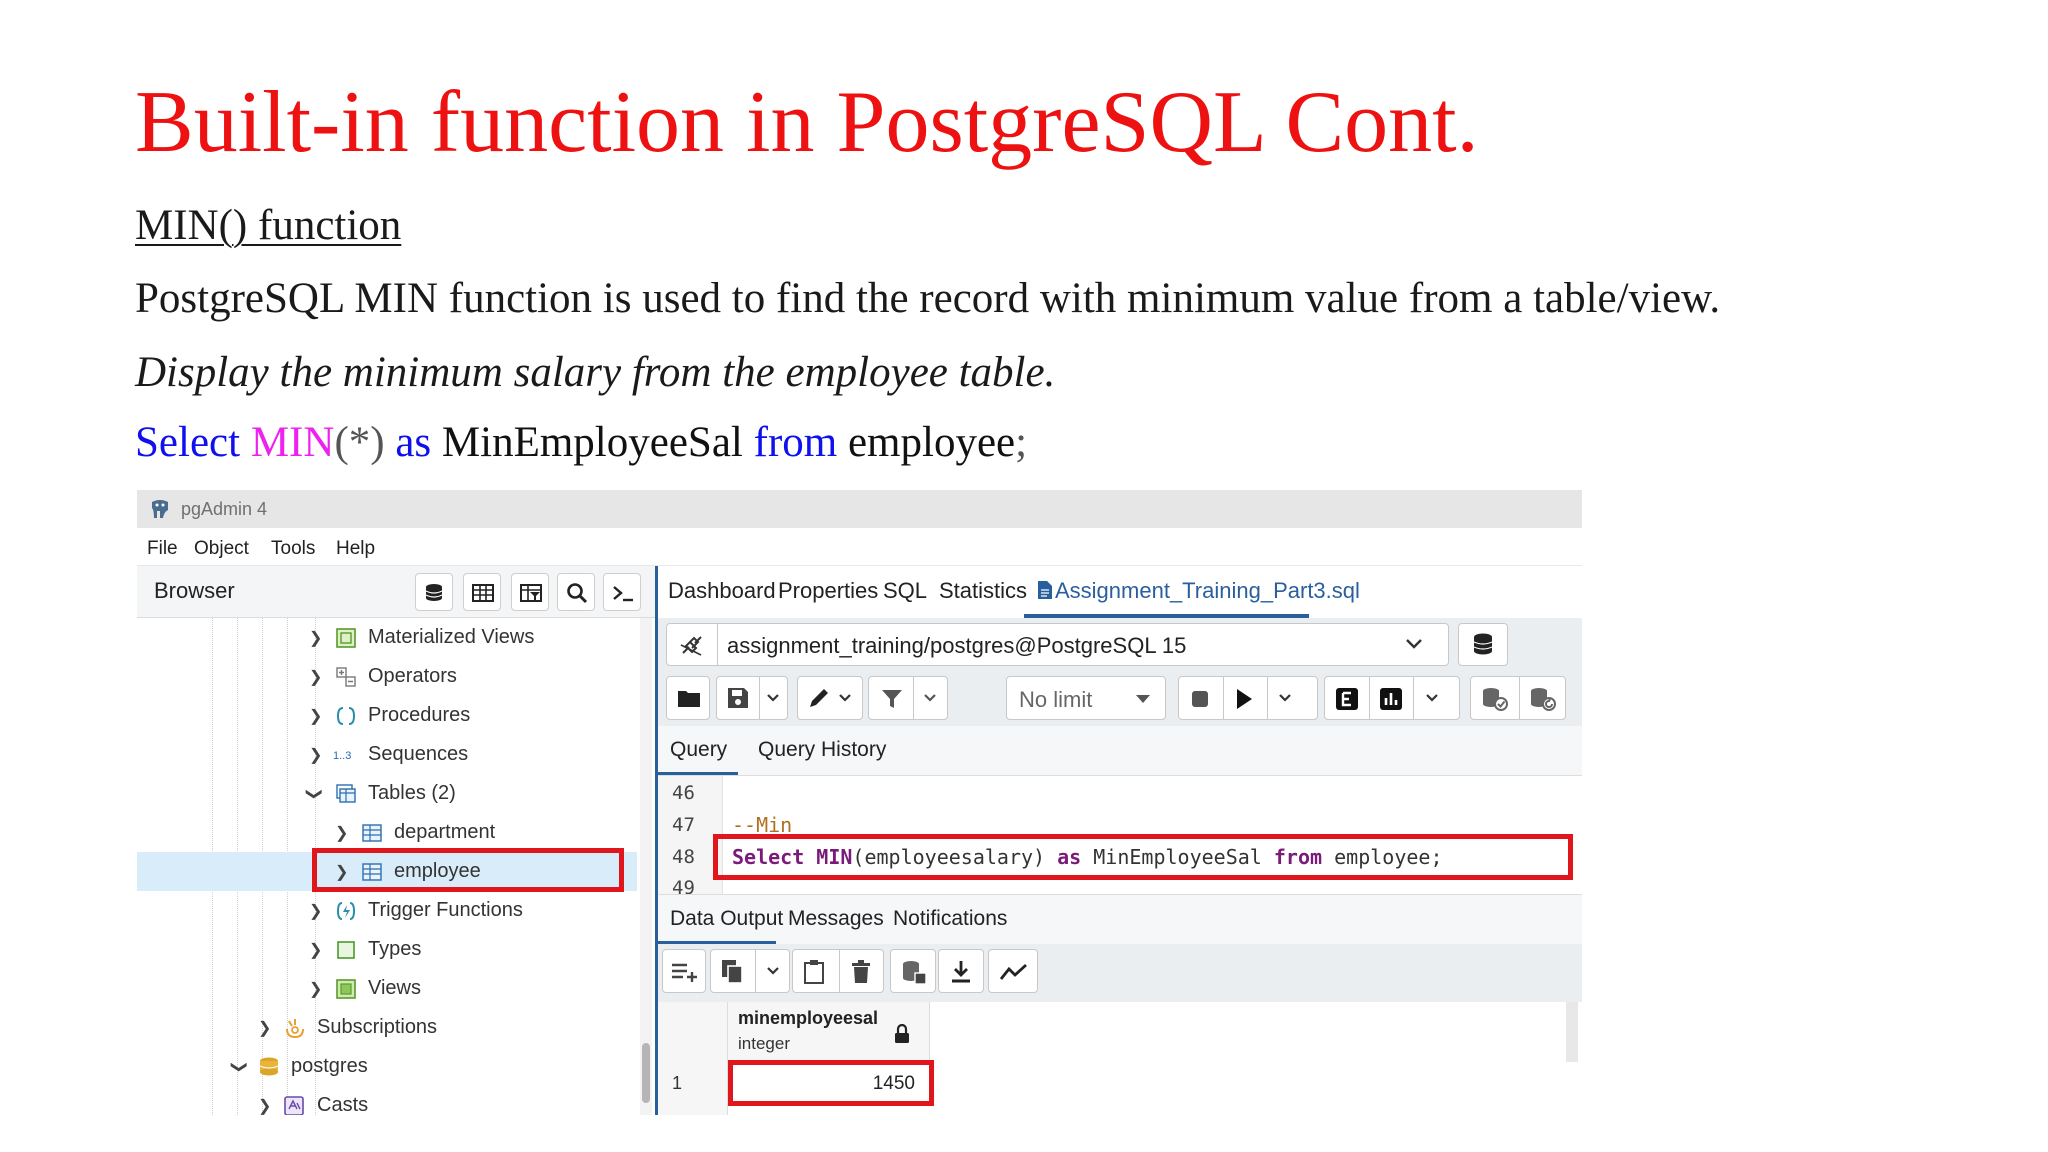  What do you see at coordinates (814, 972) in the screenshot?
I see `paste-icon` at bounding box center [814, 972].